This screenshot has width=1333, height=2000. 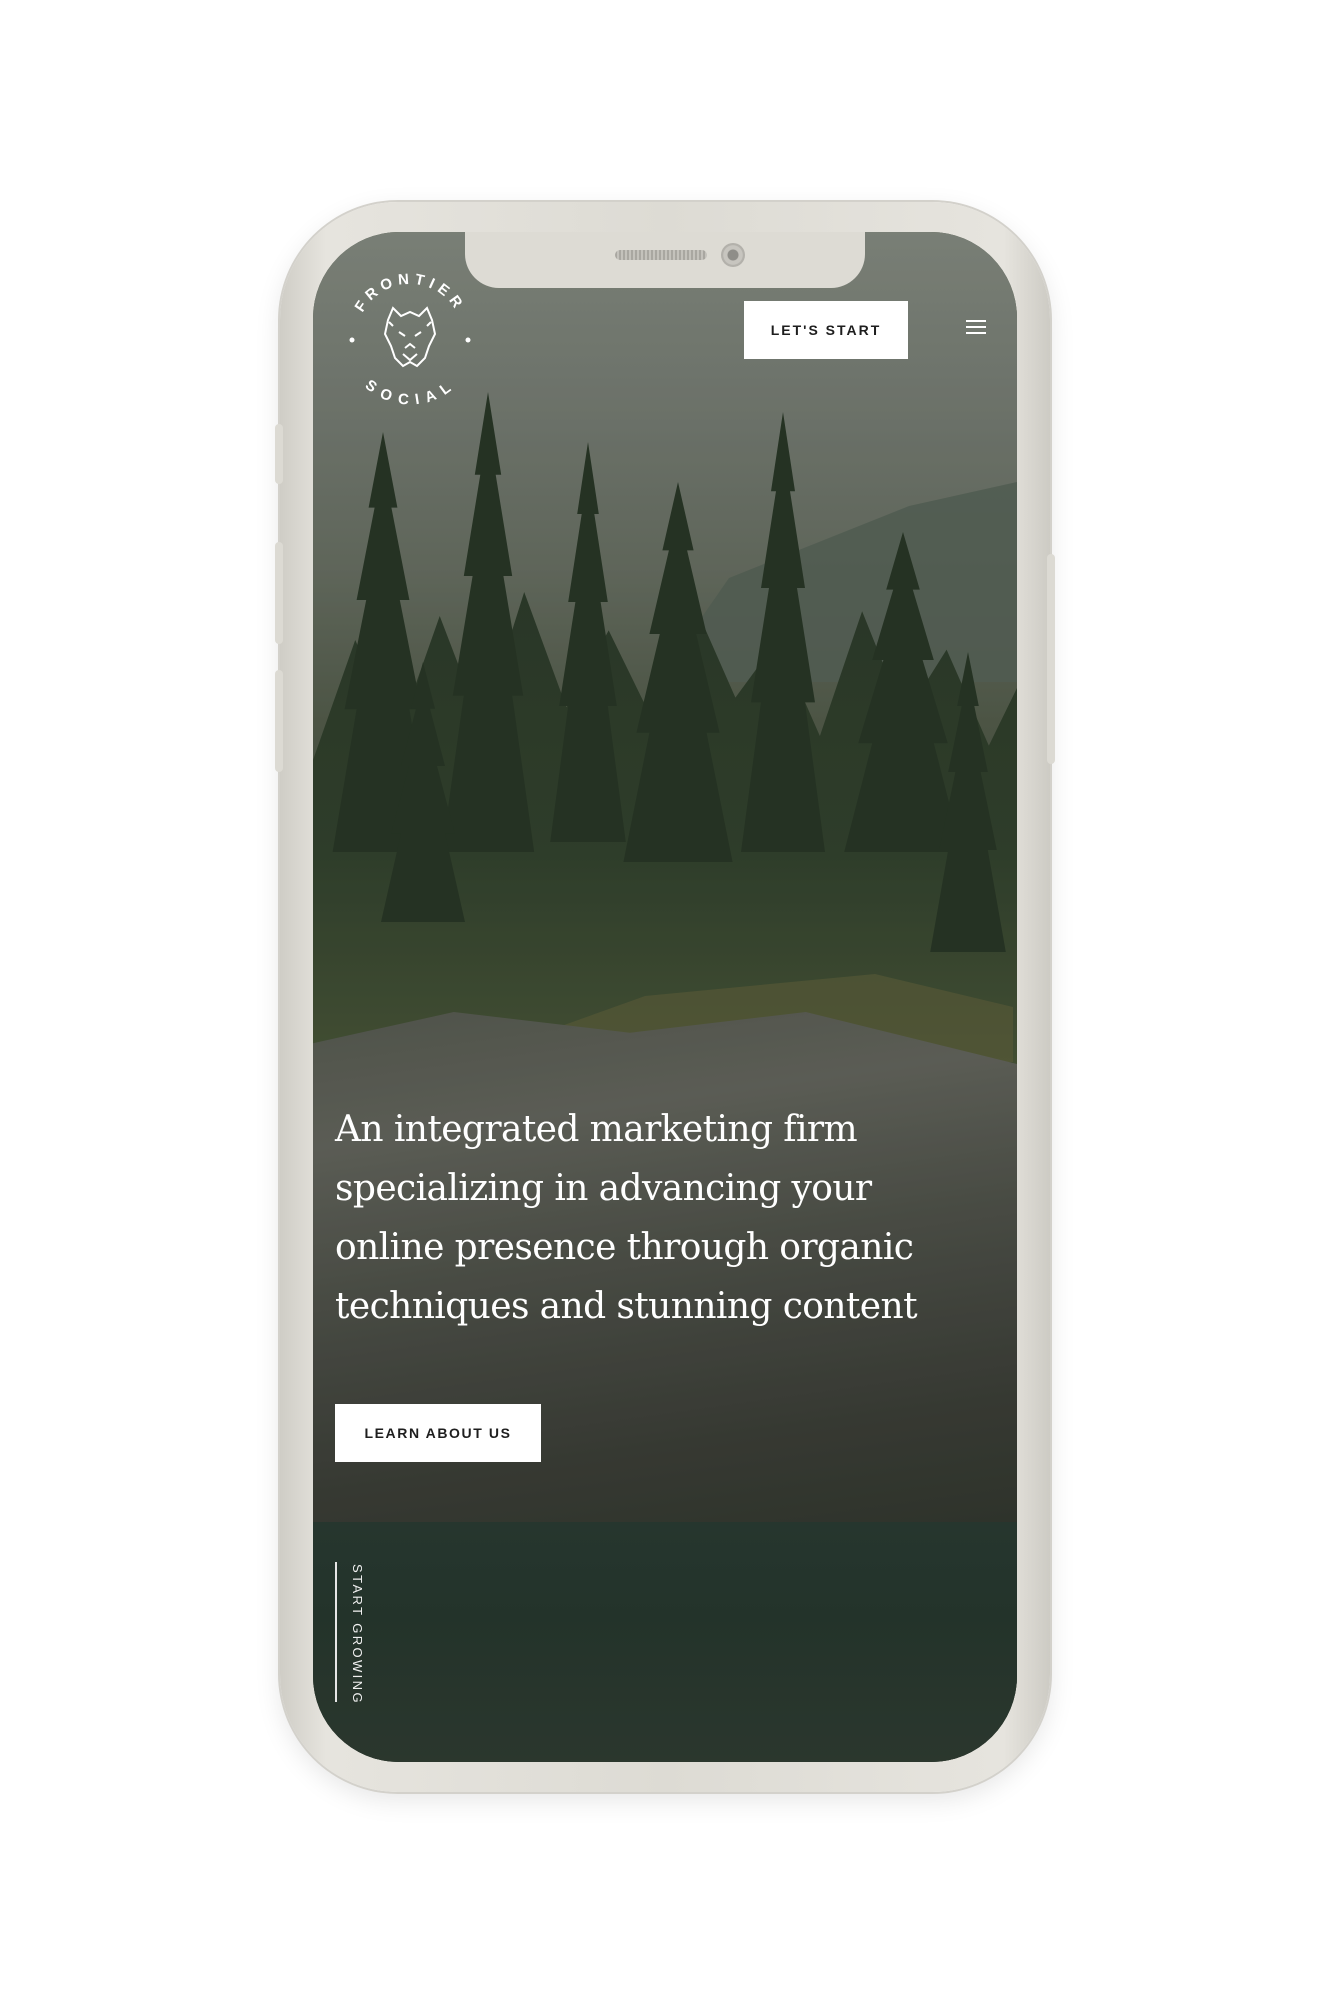 What do you see at coordinates (624, 1247) in the screenshot?
I see `hero-headline-line: online presence through organic` at bounding box center [624, 1247].